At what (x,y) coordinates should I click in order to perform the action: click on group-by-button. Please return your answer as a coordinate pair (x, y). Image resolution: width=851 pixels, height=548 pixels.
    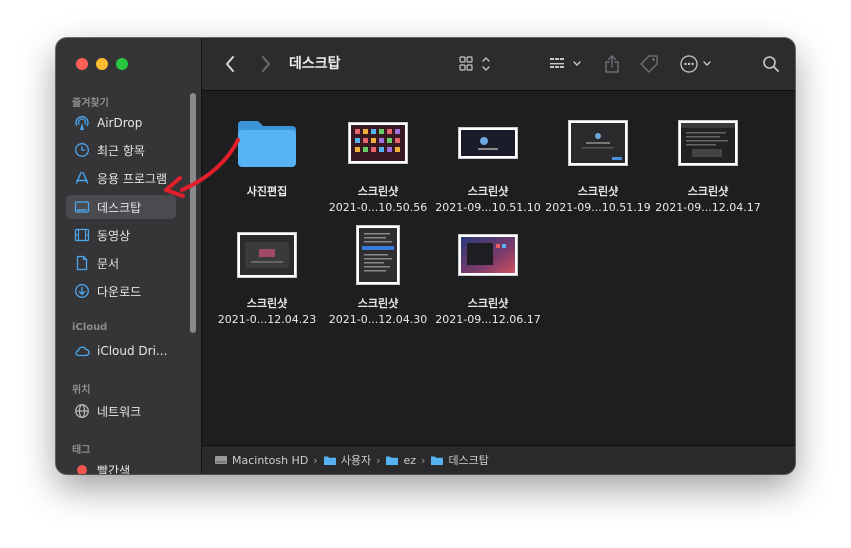
    Looking at the image, I should click on (567, 64).